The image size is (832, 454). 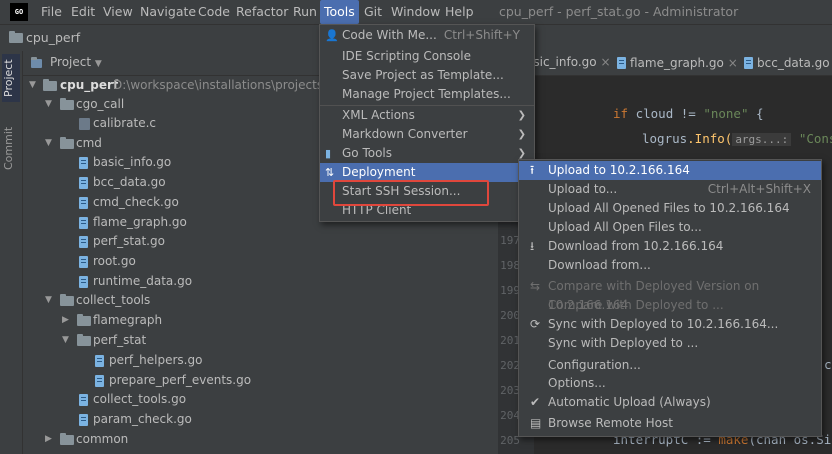 What do you see at coordinates (415, 12) in the screenshot?
I see `menu-window: Window` at bounding box center [415, 12].